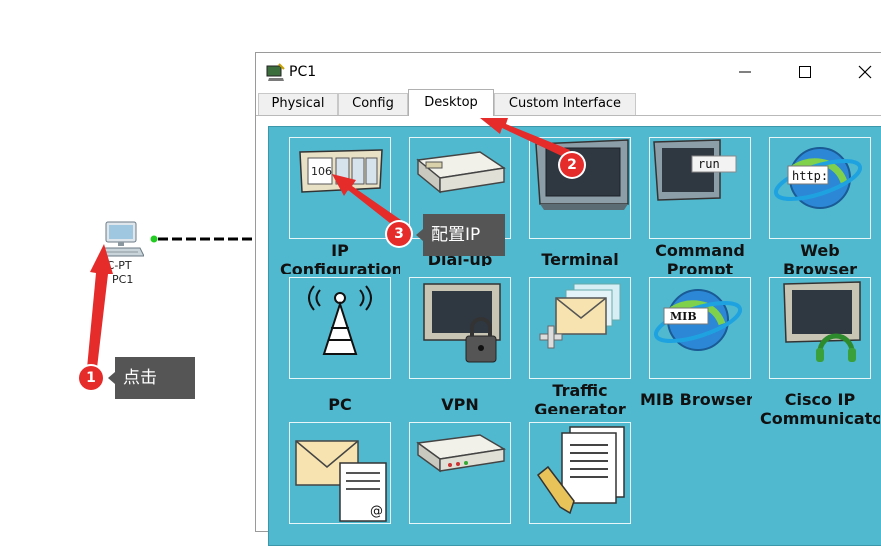 The image size is (881, 546). I want to click on email-tile: @, so click(340, 473).